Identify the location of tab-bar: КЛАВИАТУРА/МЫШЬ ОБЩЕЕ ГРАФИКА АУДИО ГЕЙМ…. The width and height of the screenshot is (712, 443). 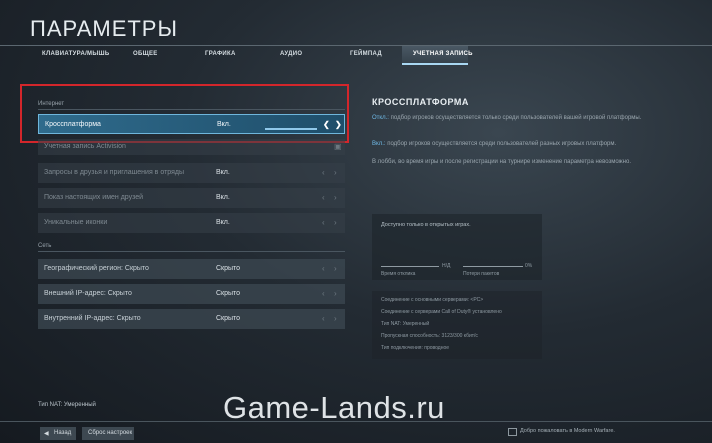
(356, 55).